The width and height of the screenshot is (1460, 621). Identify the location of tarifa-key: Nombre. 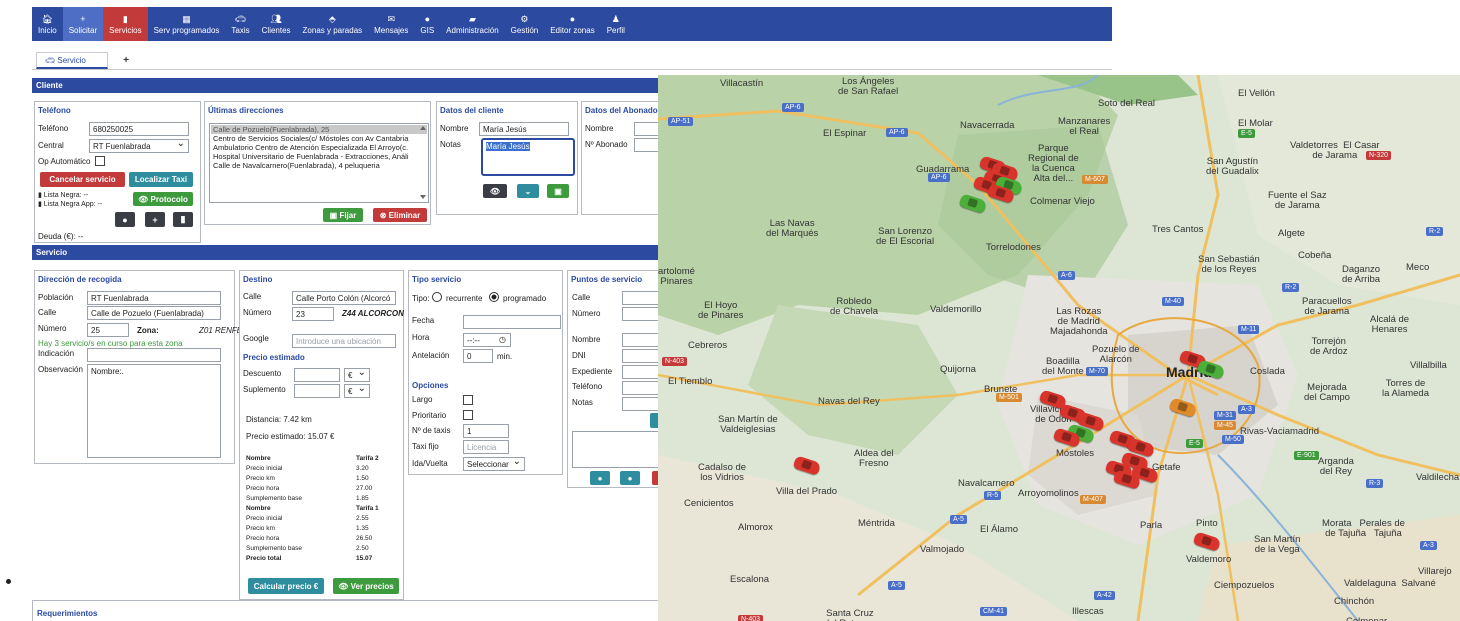
(258, 458).